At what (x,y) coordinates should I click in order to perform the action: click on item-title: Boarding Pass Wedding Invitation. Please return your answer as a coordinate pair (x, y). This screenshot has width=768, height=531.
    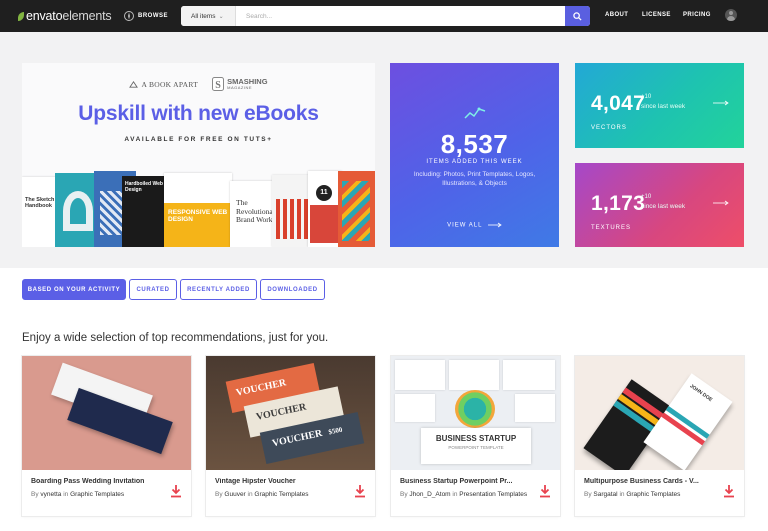
    Looking at the image, I should click on (98, 481).